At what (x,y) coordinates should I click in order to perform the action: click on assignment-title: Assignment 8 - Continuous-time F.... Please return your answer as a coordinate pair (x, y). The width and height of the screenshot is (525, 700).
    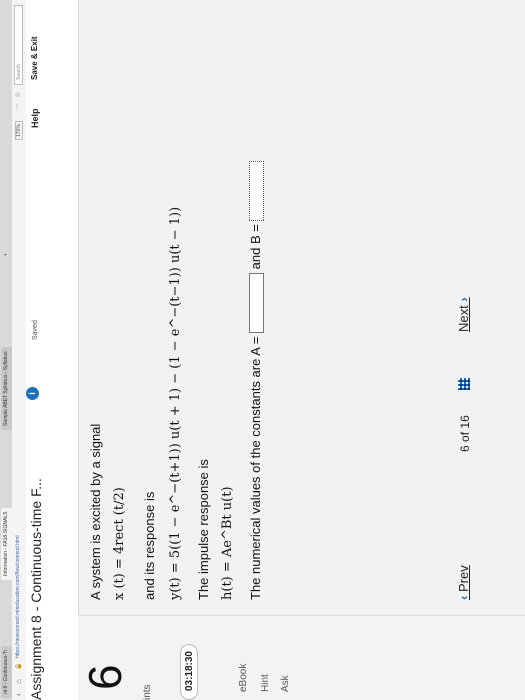
    Looking at the image, I should click on (36, 589).